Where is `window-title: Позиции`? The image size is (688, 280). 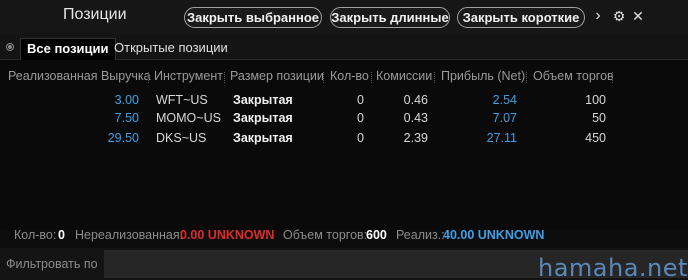 window-title: Позиции is located at coordinates (95, 14).